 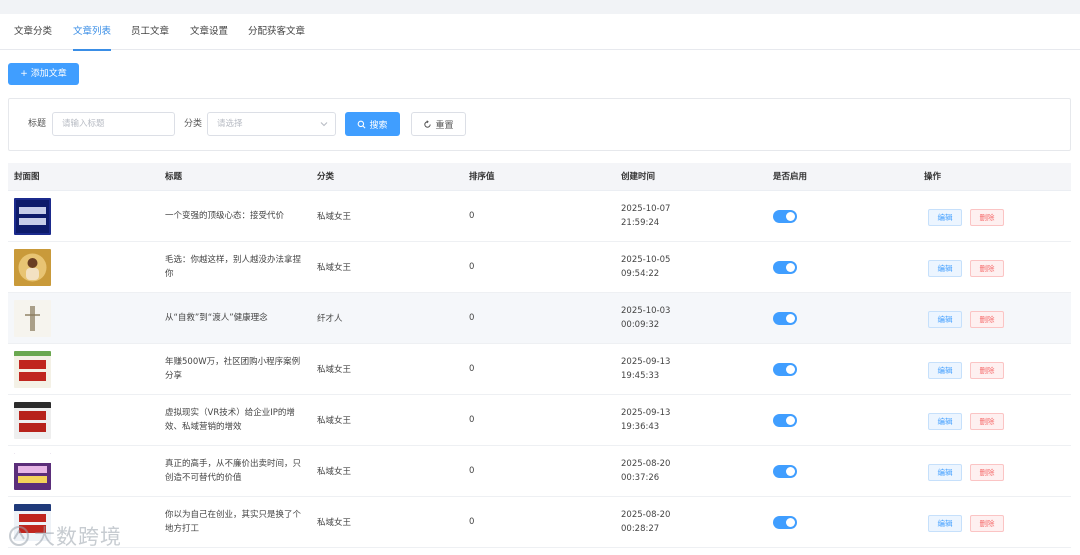 What do you see at coordinates (362, 124) in the screenshot?
I see `search-icon` at bounding box center [362, 124].